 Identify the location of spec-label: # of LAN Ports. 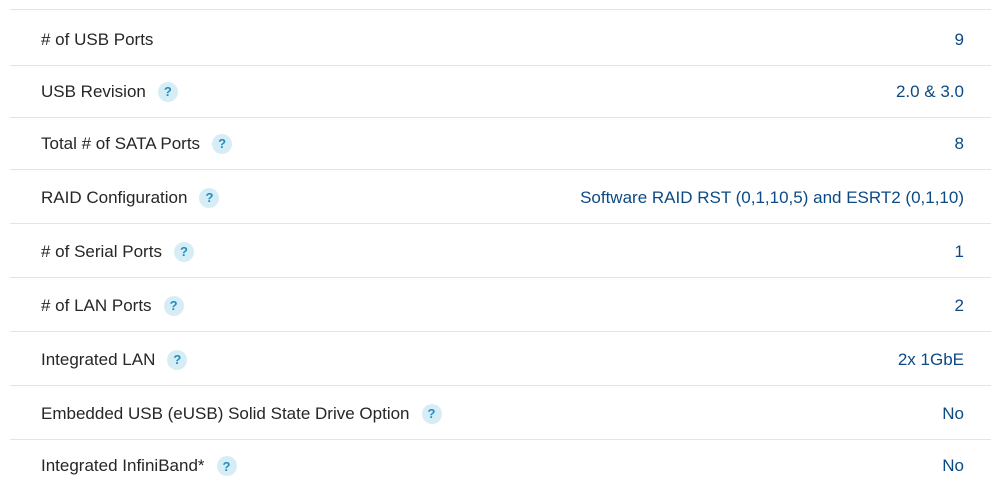
(96, 305).